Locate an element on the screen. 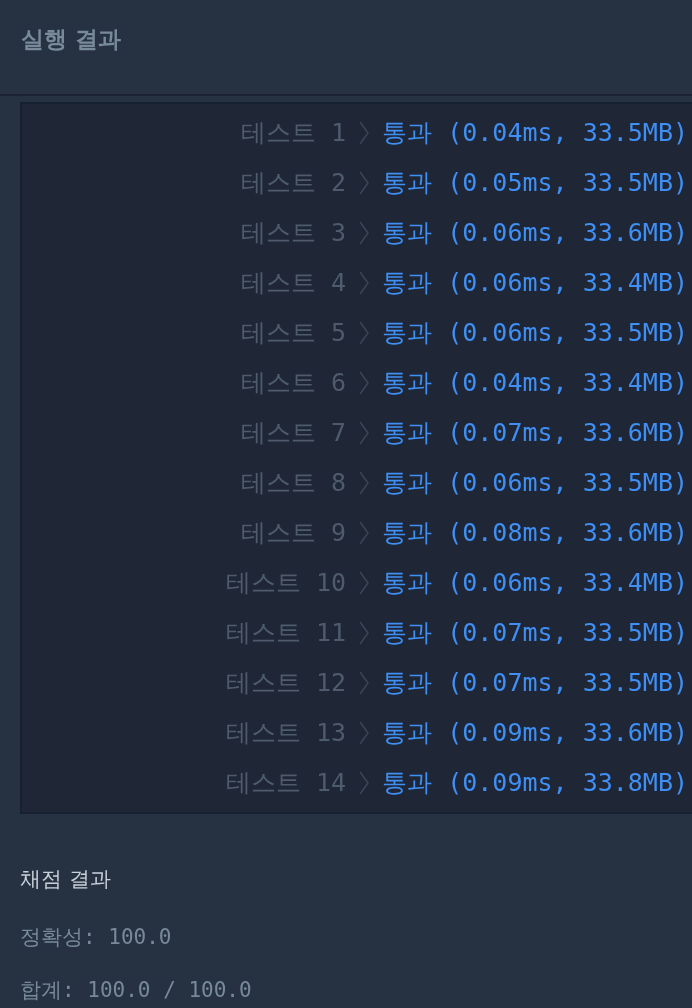  section-title: 채점 결과 is located at coordinates (65, 879).